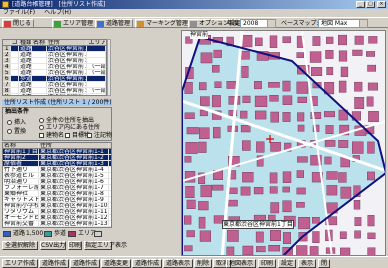 The image size is (388, 268). What do you see at coordinates (25, 78) in the screenshot?
I see `table-cell: 歩道` at bounding box center [25, 78].